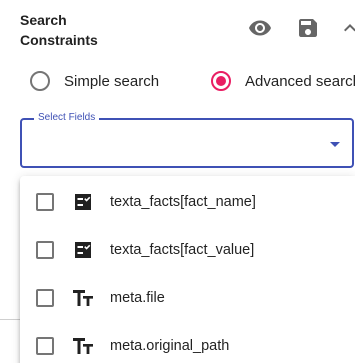 Image resolution: width=355 pixels, height=363 pixels. I want to click on option-meta-original-path: meta.original_path, so click(187, 342).